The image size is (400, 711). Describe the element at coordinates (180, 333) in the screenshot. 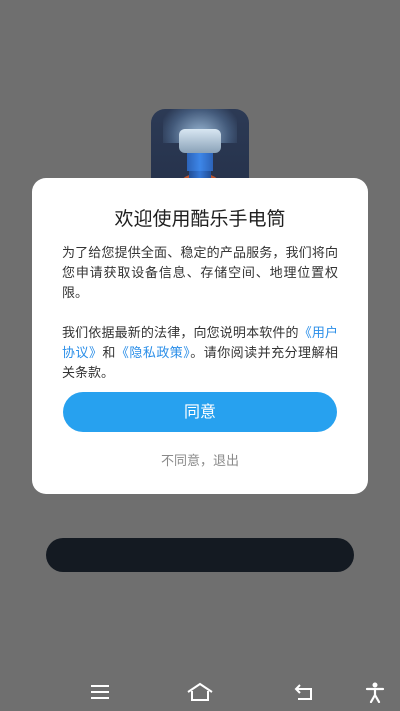

I see `terms-prefix-text: 我们依据最新的法律，向您说明本软件的` at that location.